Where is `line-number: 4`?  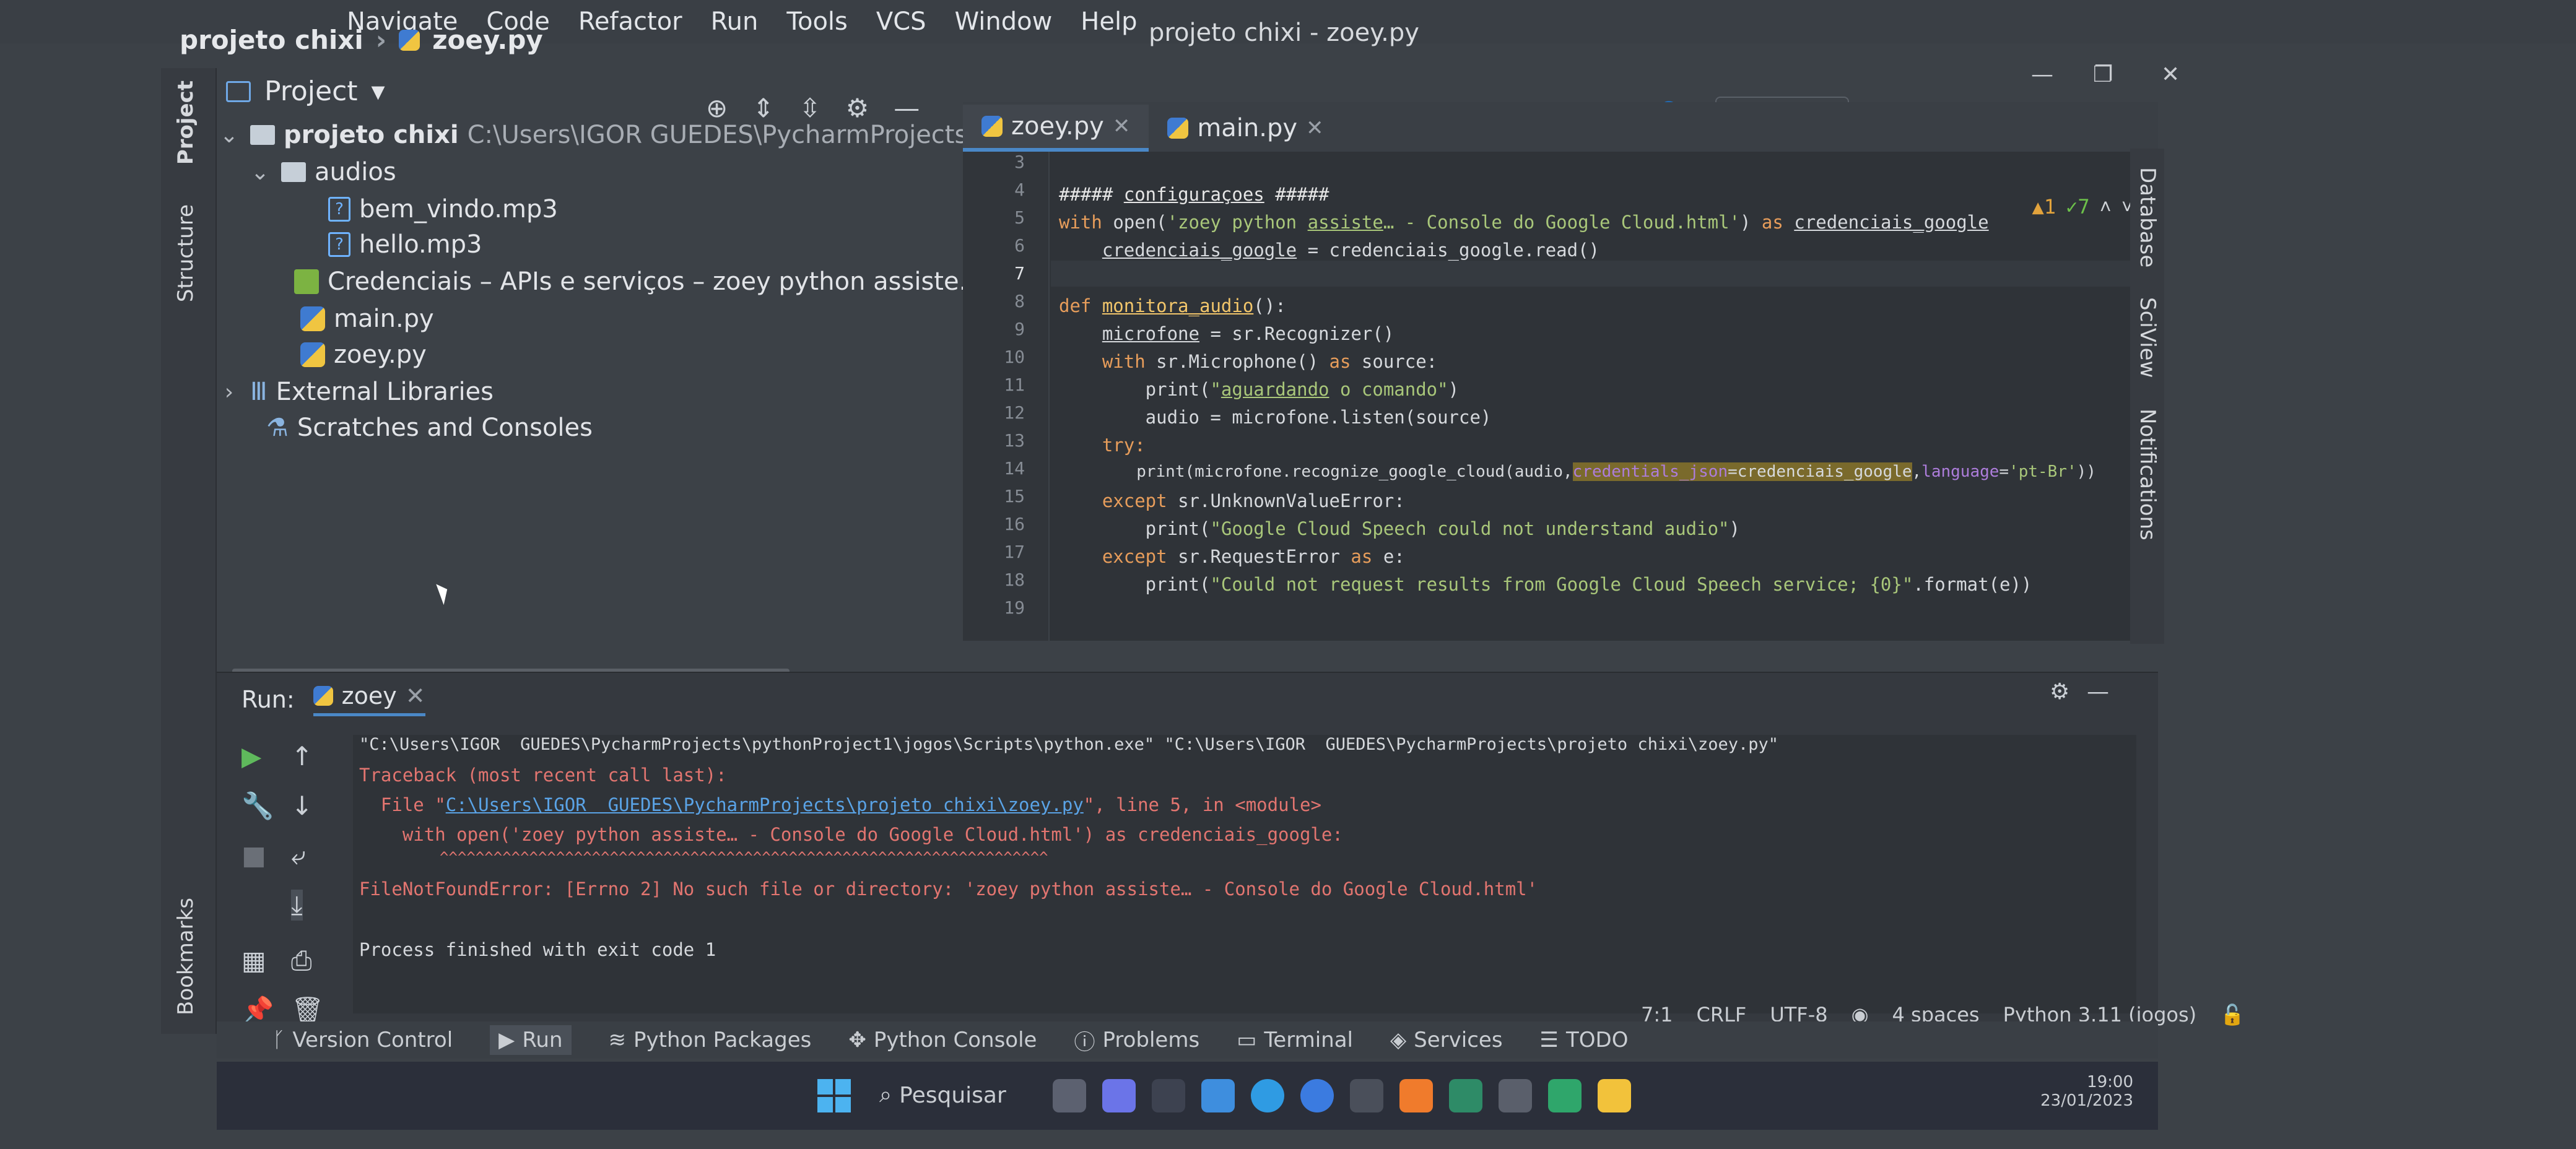
line-number: 4 is located at coordinates (1019, 190).